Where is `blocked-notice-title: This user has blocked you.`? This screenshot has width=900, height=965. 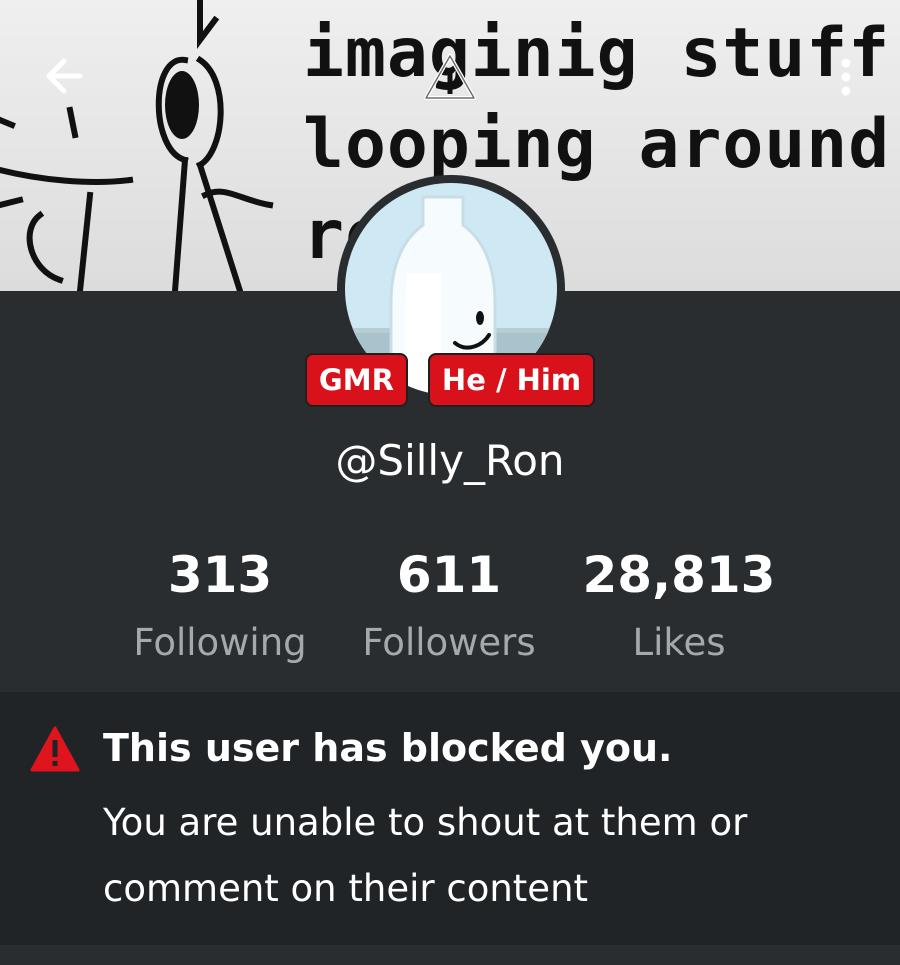
blocked-notice-title: This user has blocked you. is located at coordinates (388, 748).